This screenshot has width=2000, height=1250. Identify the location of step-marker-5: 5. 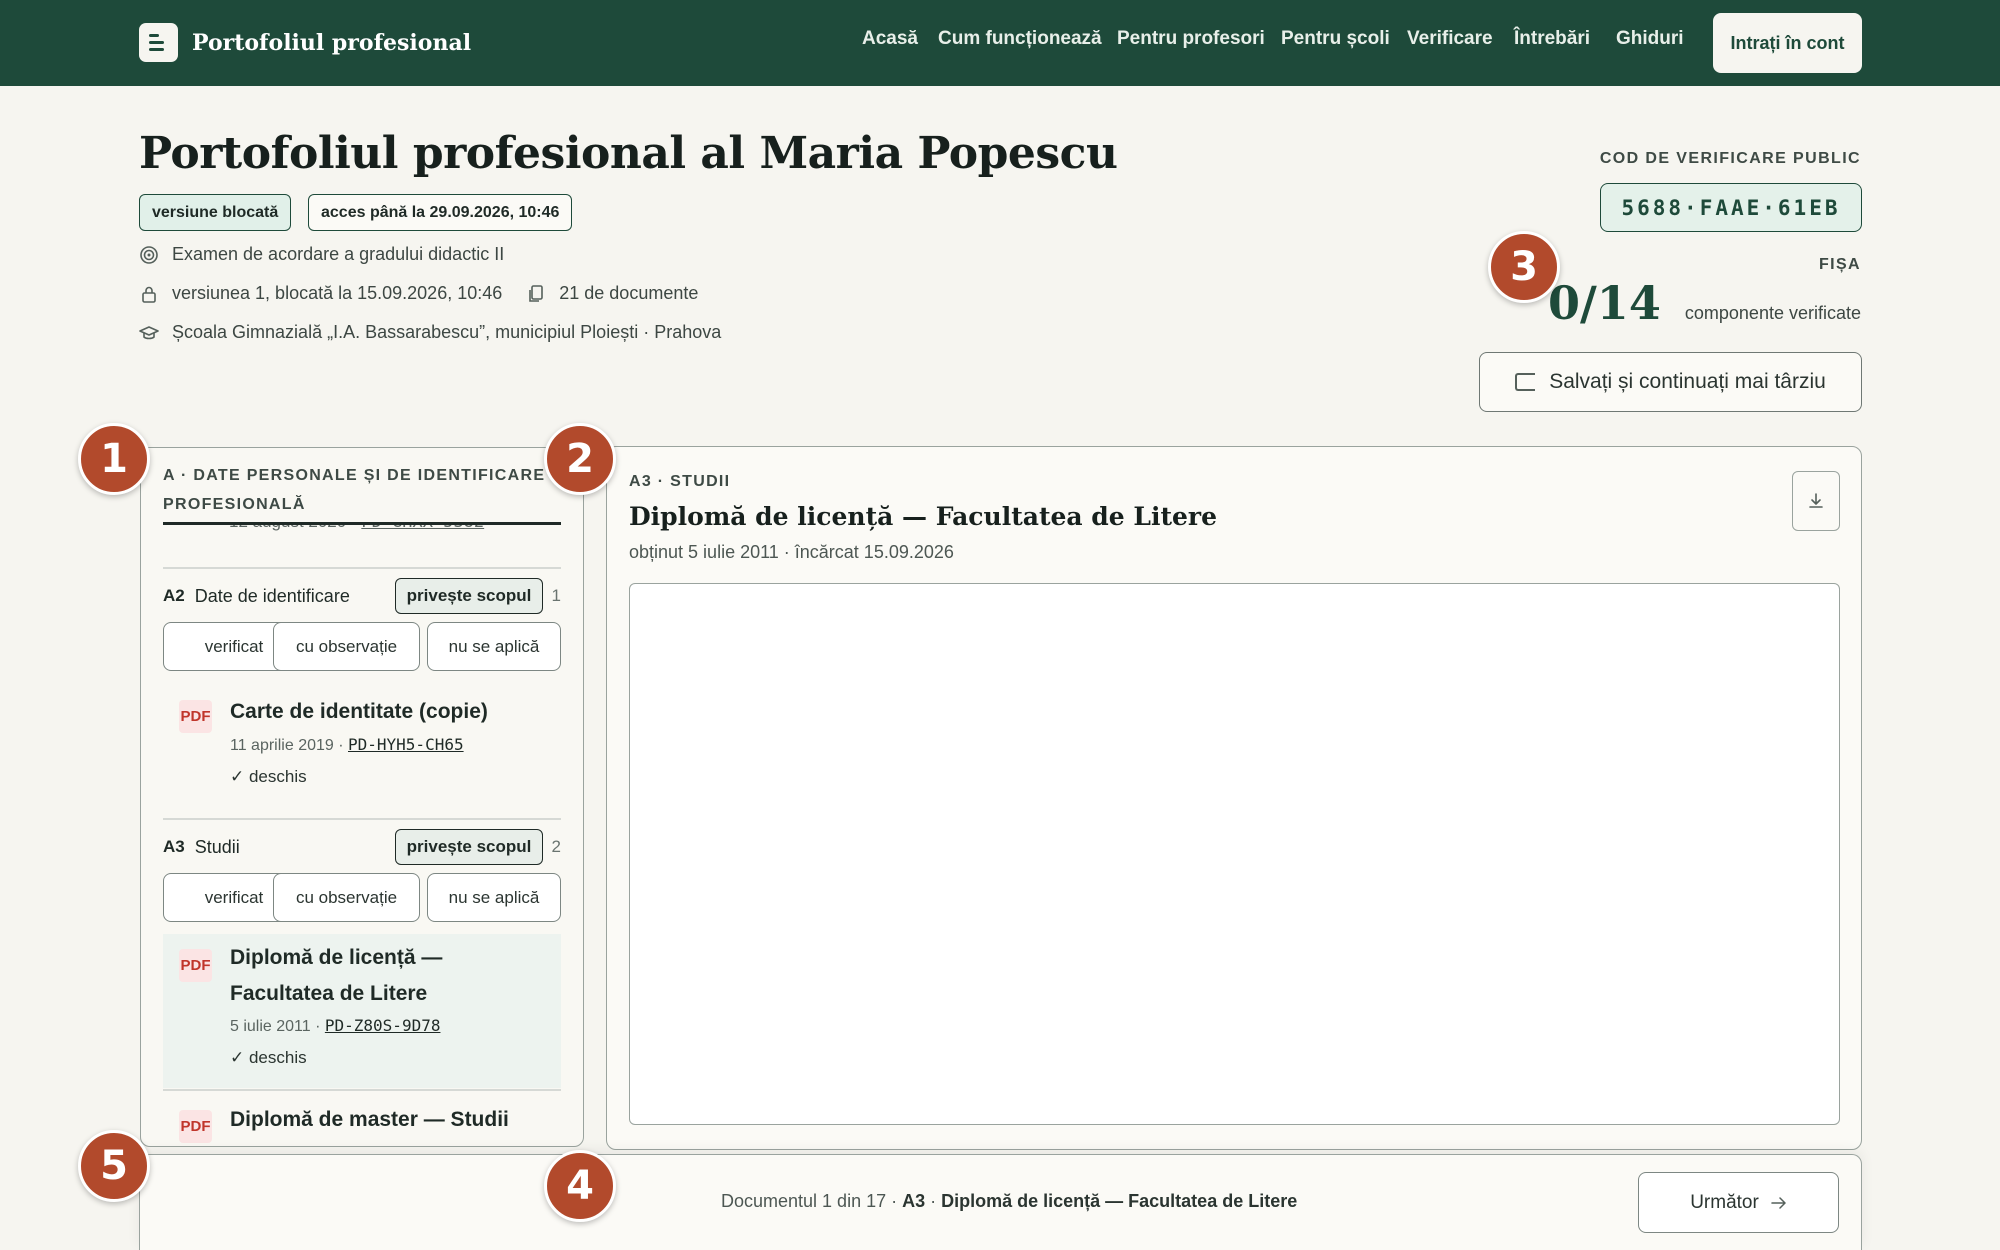
(114, 1166).